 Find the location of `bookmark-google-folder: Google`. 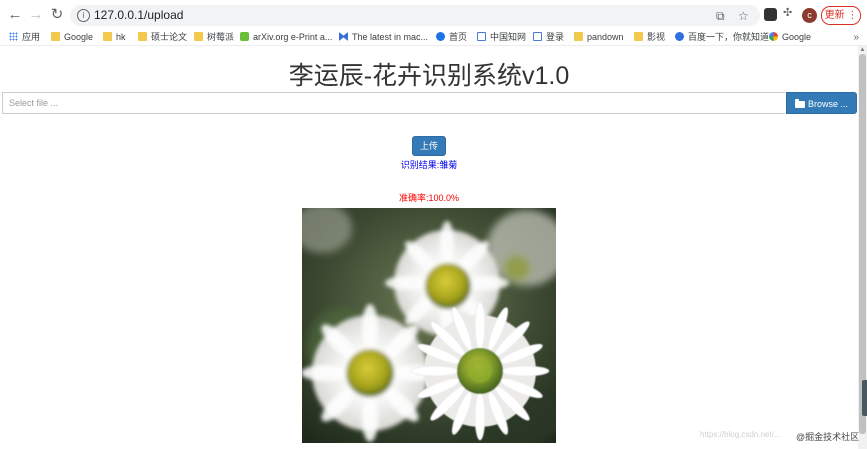

bookmark-google-folder: Google is located at coordinates (72, 37).